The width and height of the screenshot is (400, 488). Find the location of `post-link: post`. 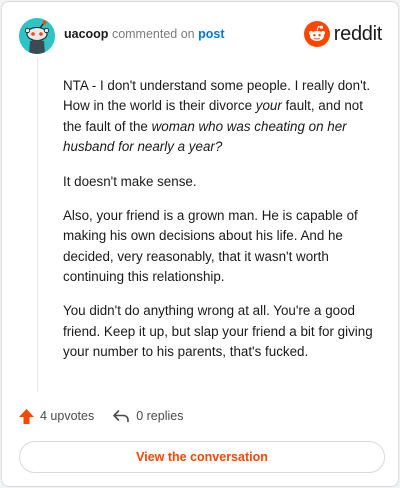

post-link: post is located at coordinates (211, 34).